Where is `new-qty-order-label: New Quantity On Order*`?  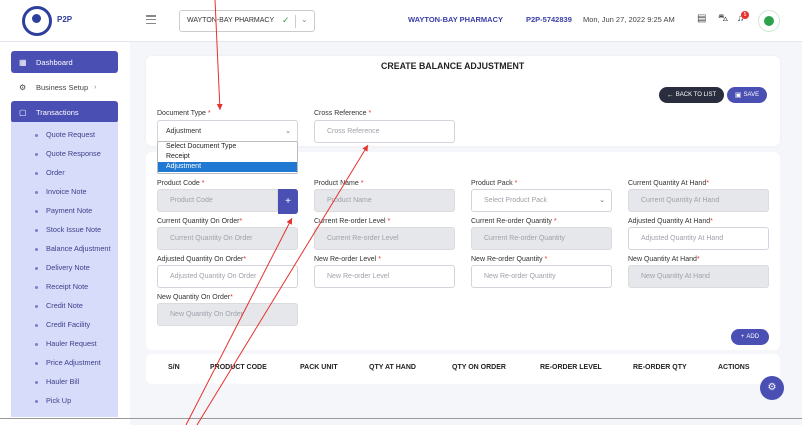 new-qty-order-label: New Quantity On Order* is located at coordinates (195, 297).